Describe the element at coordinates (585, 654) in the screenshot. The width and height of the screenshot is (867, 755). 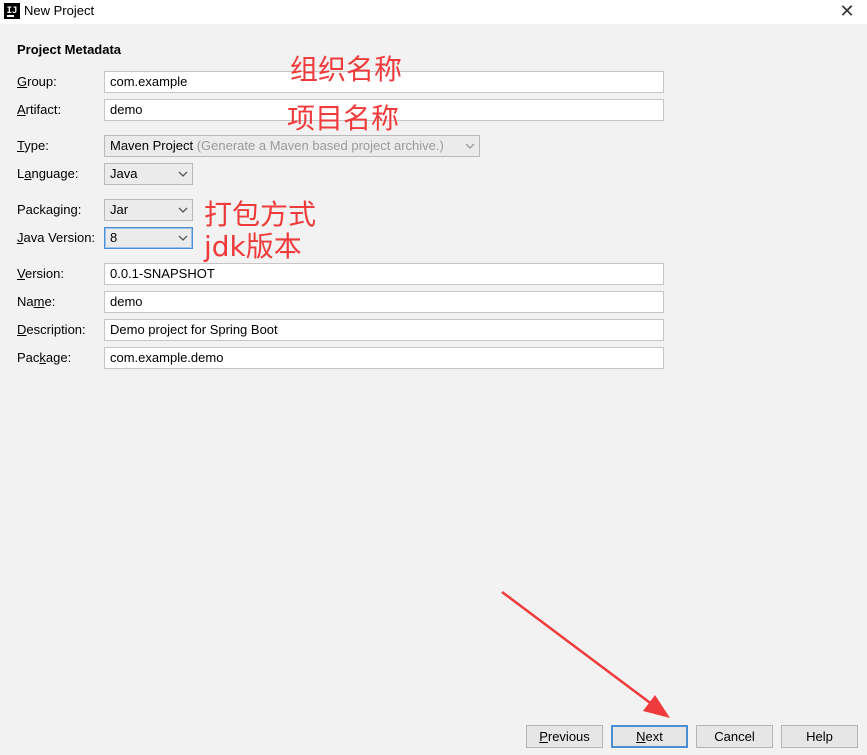
I see `arrow-annotation-icon` at that location.